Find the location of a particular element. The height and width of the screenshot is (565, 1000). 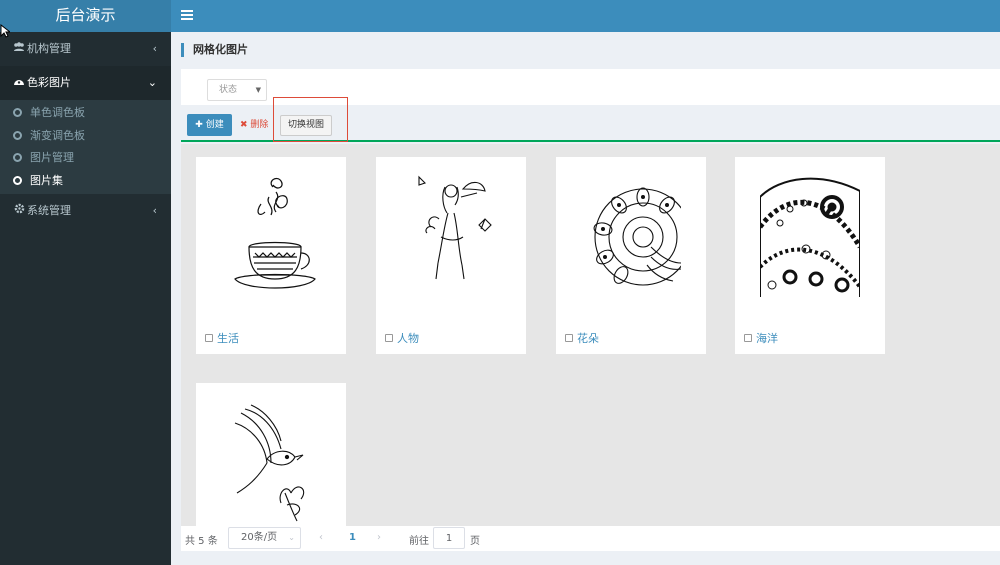

image-card: 生活 is located at coordinates (271, 255).